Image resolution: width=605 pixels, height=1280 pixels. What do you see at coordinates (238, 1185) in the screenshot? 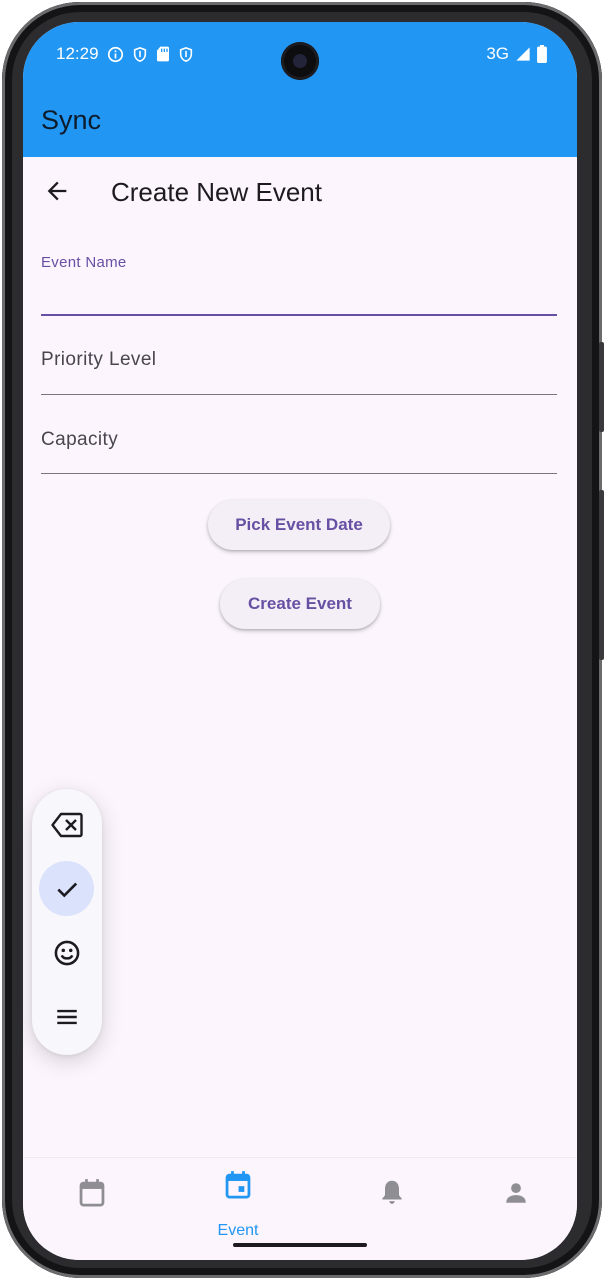
I see `event-icon` at bounding box center [238, 1185].